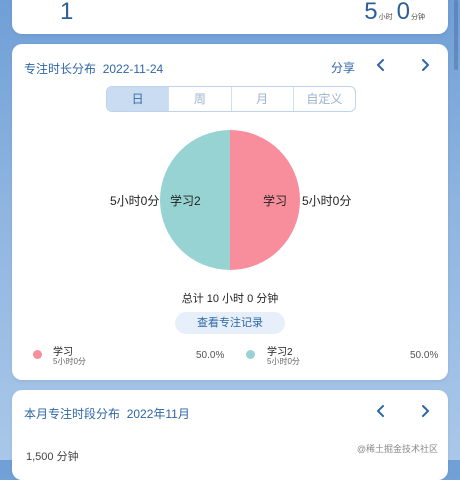 This screenshot has width=460, height=480. What do you see at coordinates (261, 99) in the screenshot?
I see `tab-month: 月` at bounding box center [261, 99].